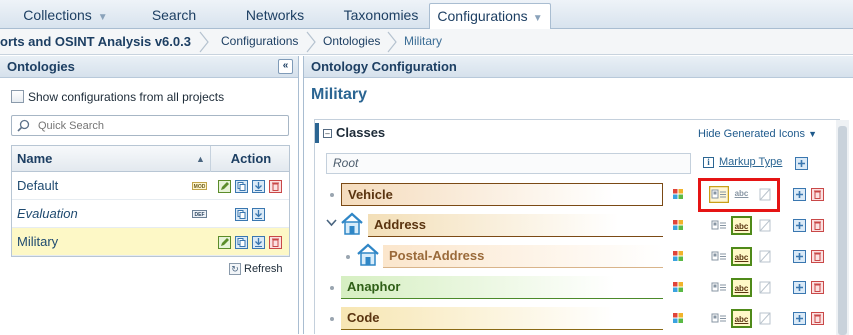 Image resolution: width=853 pixels, height=335 pixels. What do you see at coordinates (199, 214) in the screenshot?
I see `default-badge: DEF` at bounding box center [199, 214].